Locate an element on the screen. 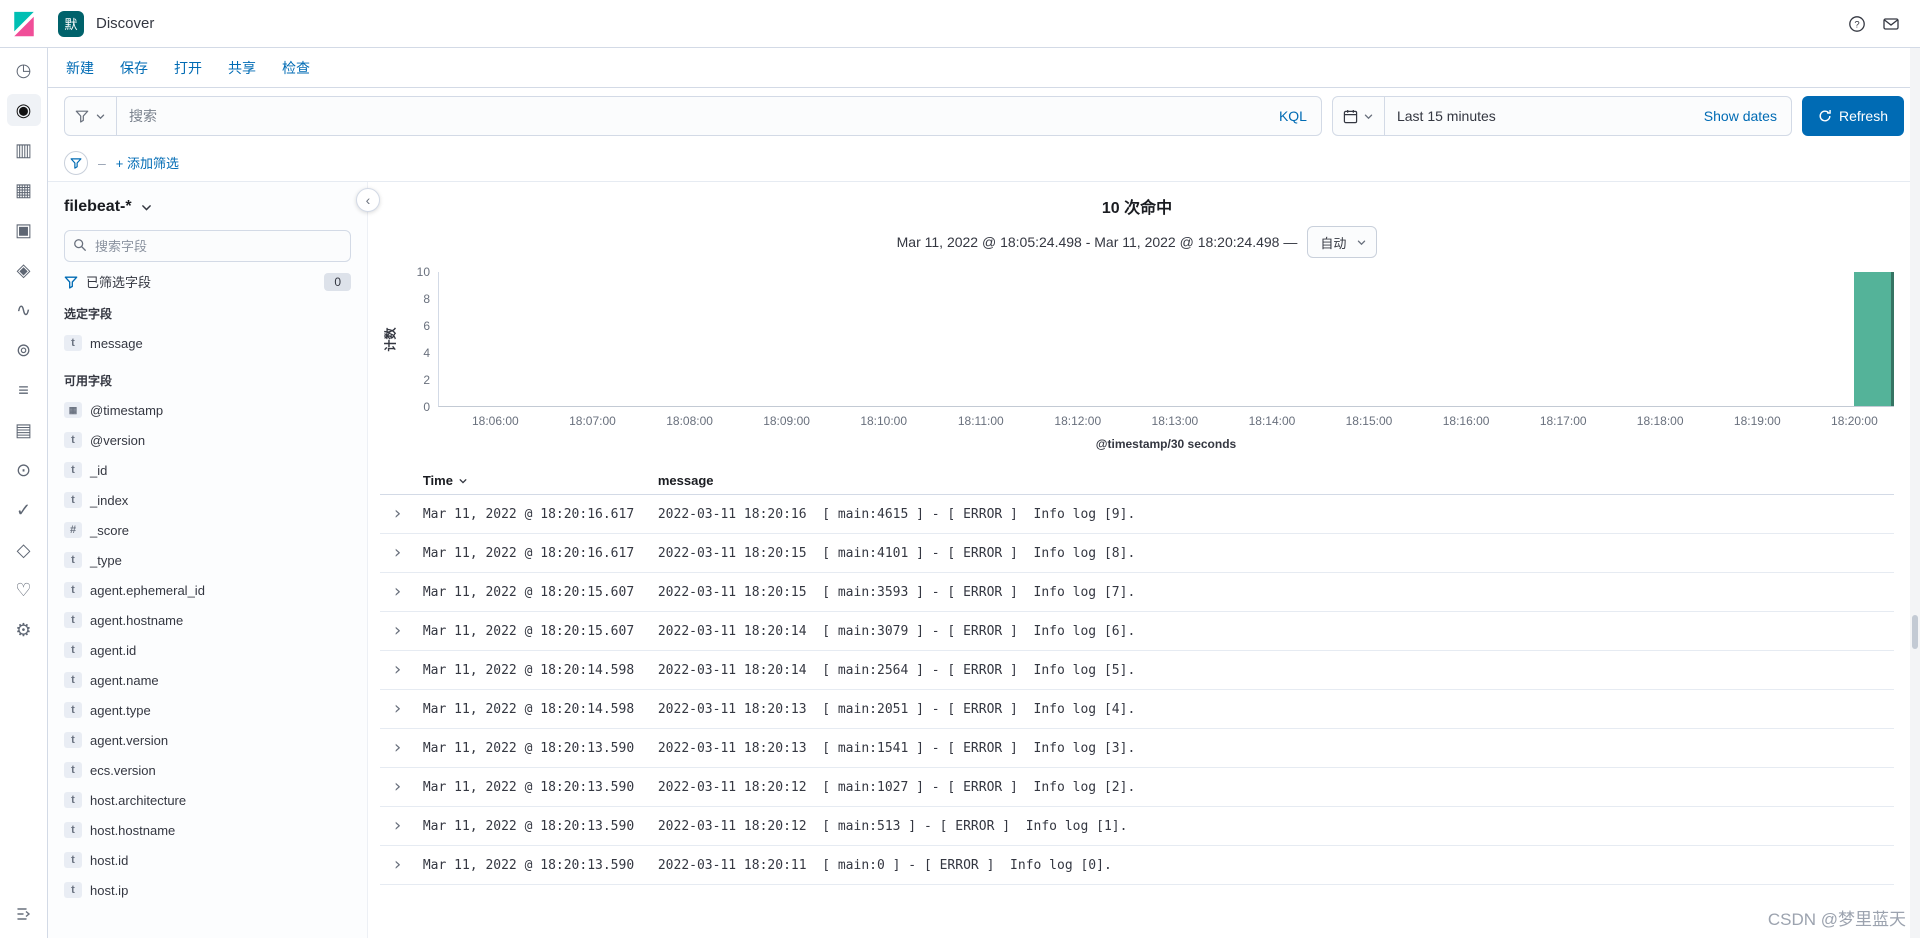 This screenshot has width=1920, height=938. field-name: agent.name is located at coordinates (124, 680).